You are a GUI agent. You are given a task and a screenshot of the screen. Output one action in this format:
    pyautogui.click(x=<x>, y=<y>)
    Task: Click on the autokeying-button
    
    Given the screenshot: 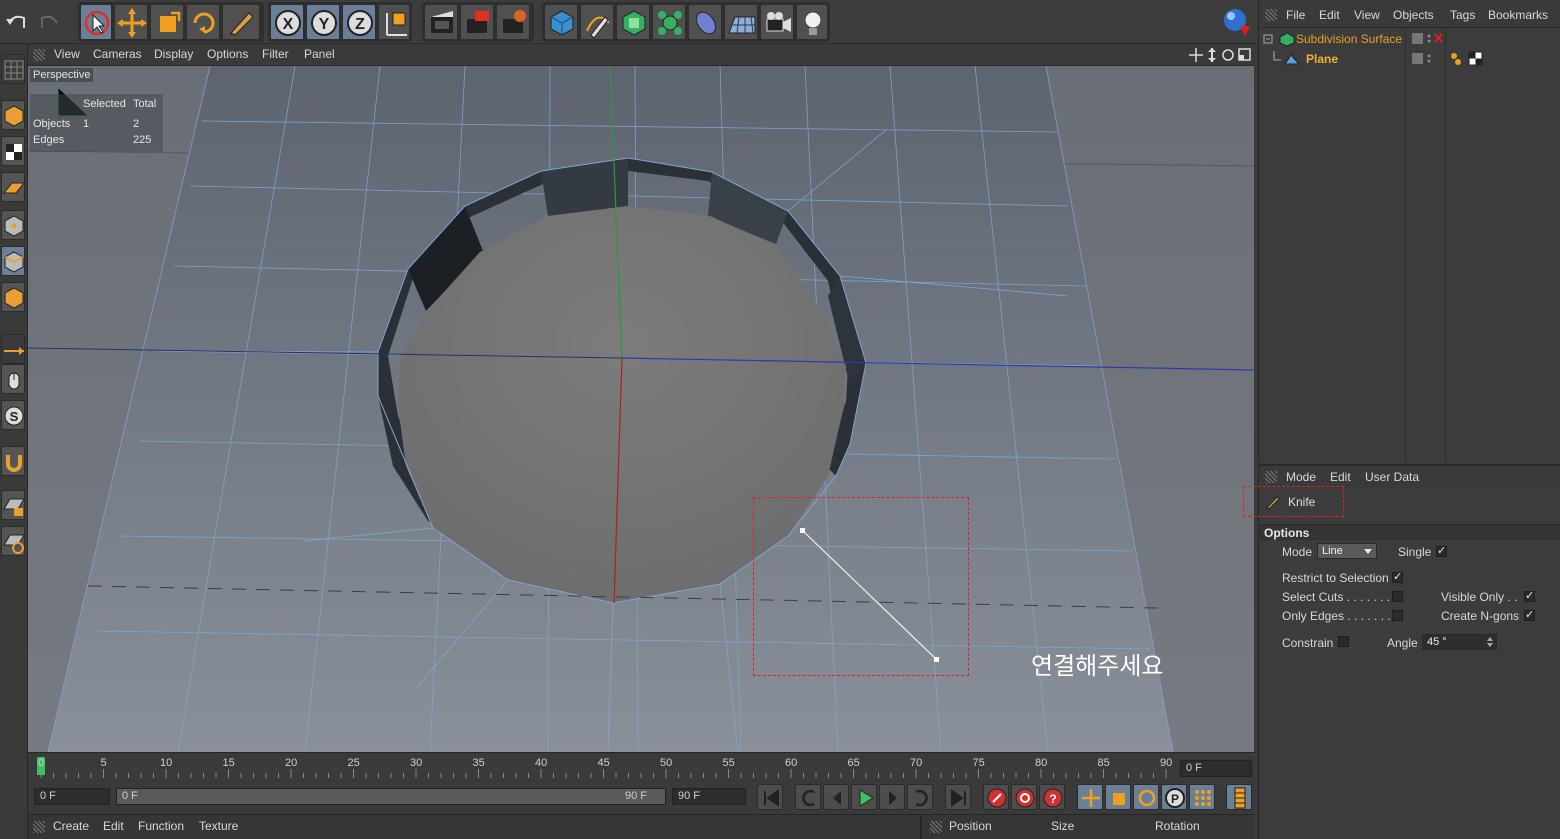 What is the action you would take?
    pyautogui.click(x=1024, y=797)
    